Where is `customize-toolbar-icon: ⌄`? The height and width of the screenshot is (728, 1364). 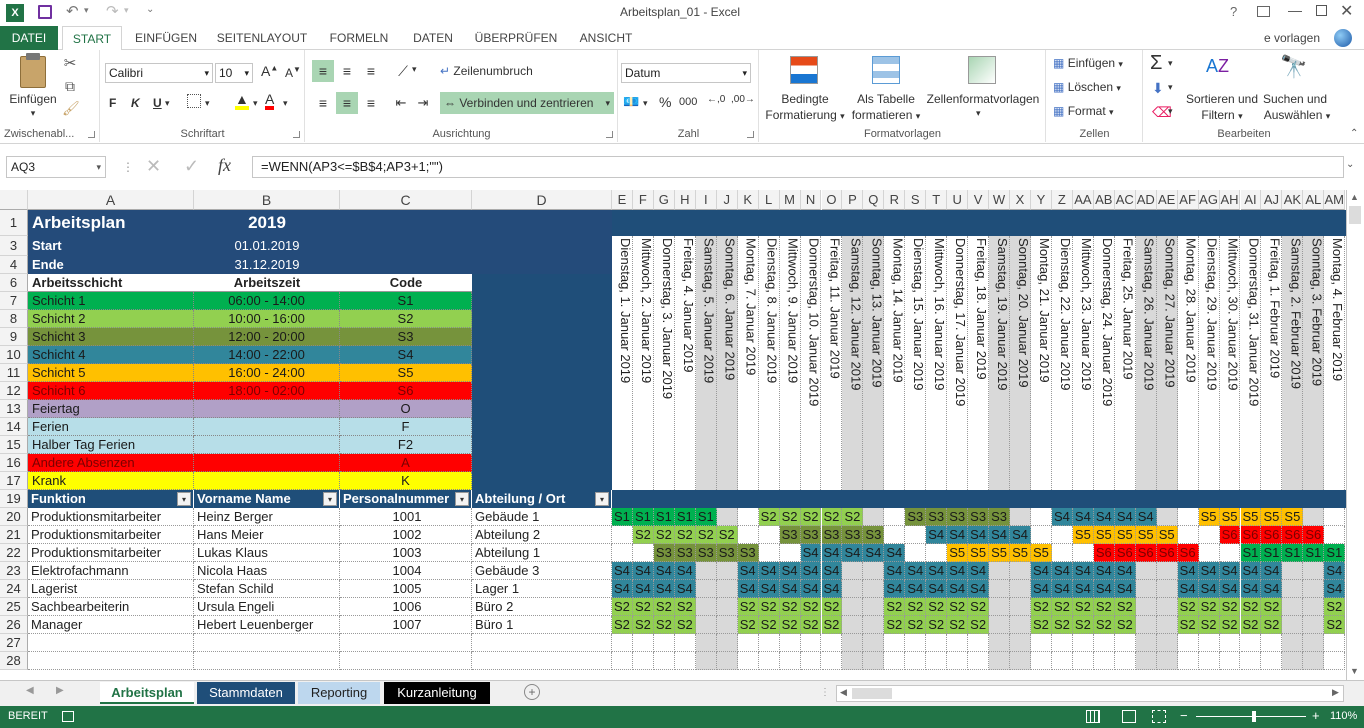 customize-toolbar-icon: ⌄ is located at coordinates (150, 9).